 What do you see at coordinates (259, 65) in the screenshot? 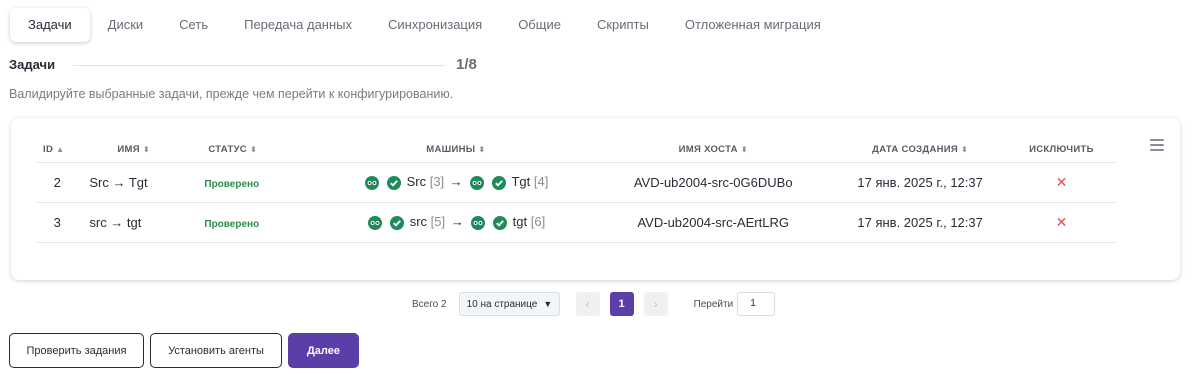
I see `step-divider` at bounding box center [259, 65].